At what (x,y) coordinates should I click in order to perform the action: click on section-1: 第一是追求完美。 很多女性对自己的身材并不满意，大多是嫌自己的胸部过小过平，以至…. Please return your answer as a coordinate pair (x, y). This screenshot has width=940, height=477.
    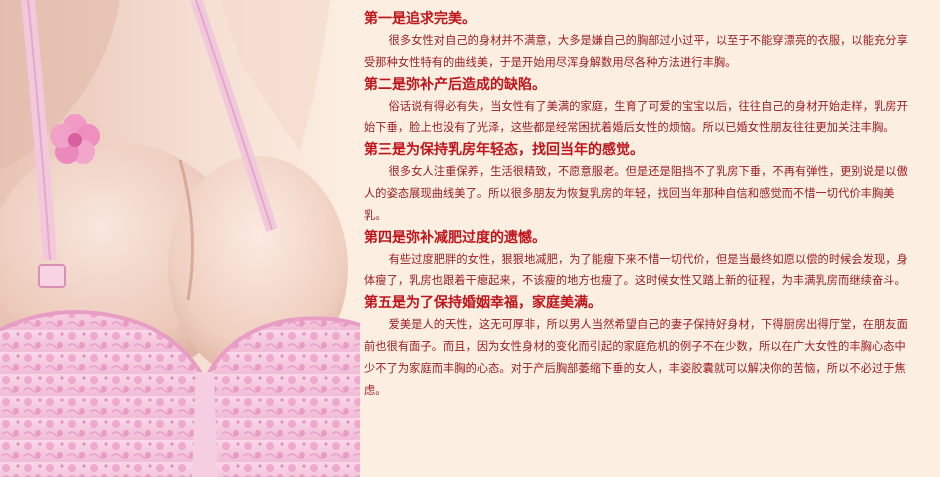
    Looking at the image, I should click on (638, 41).